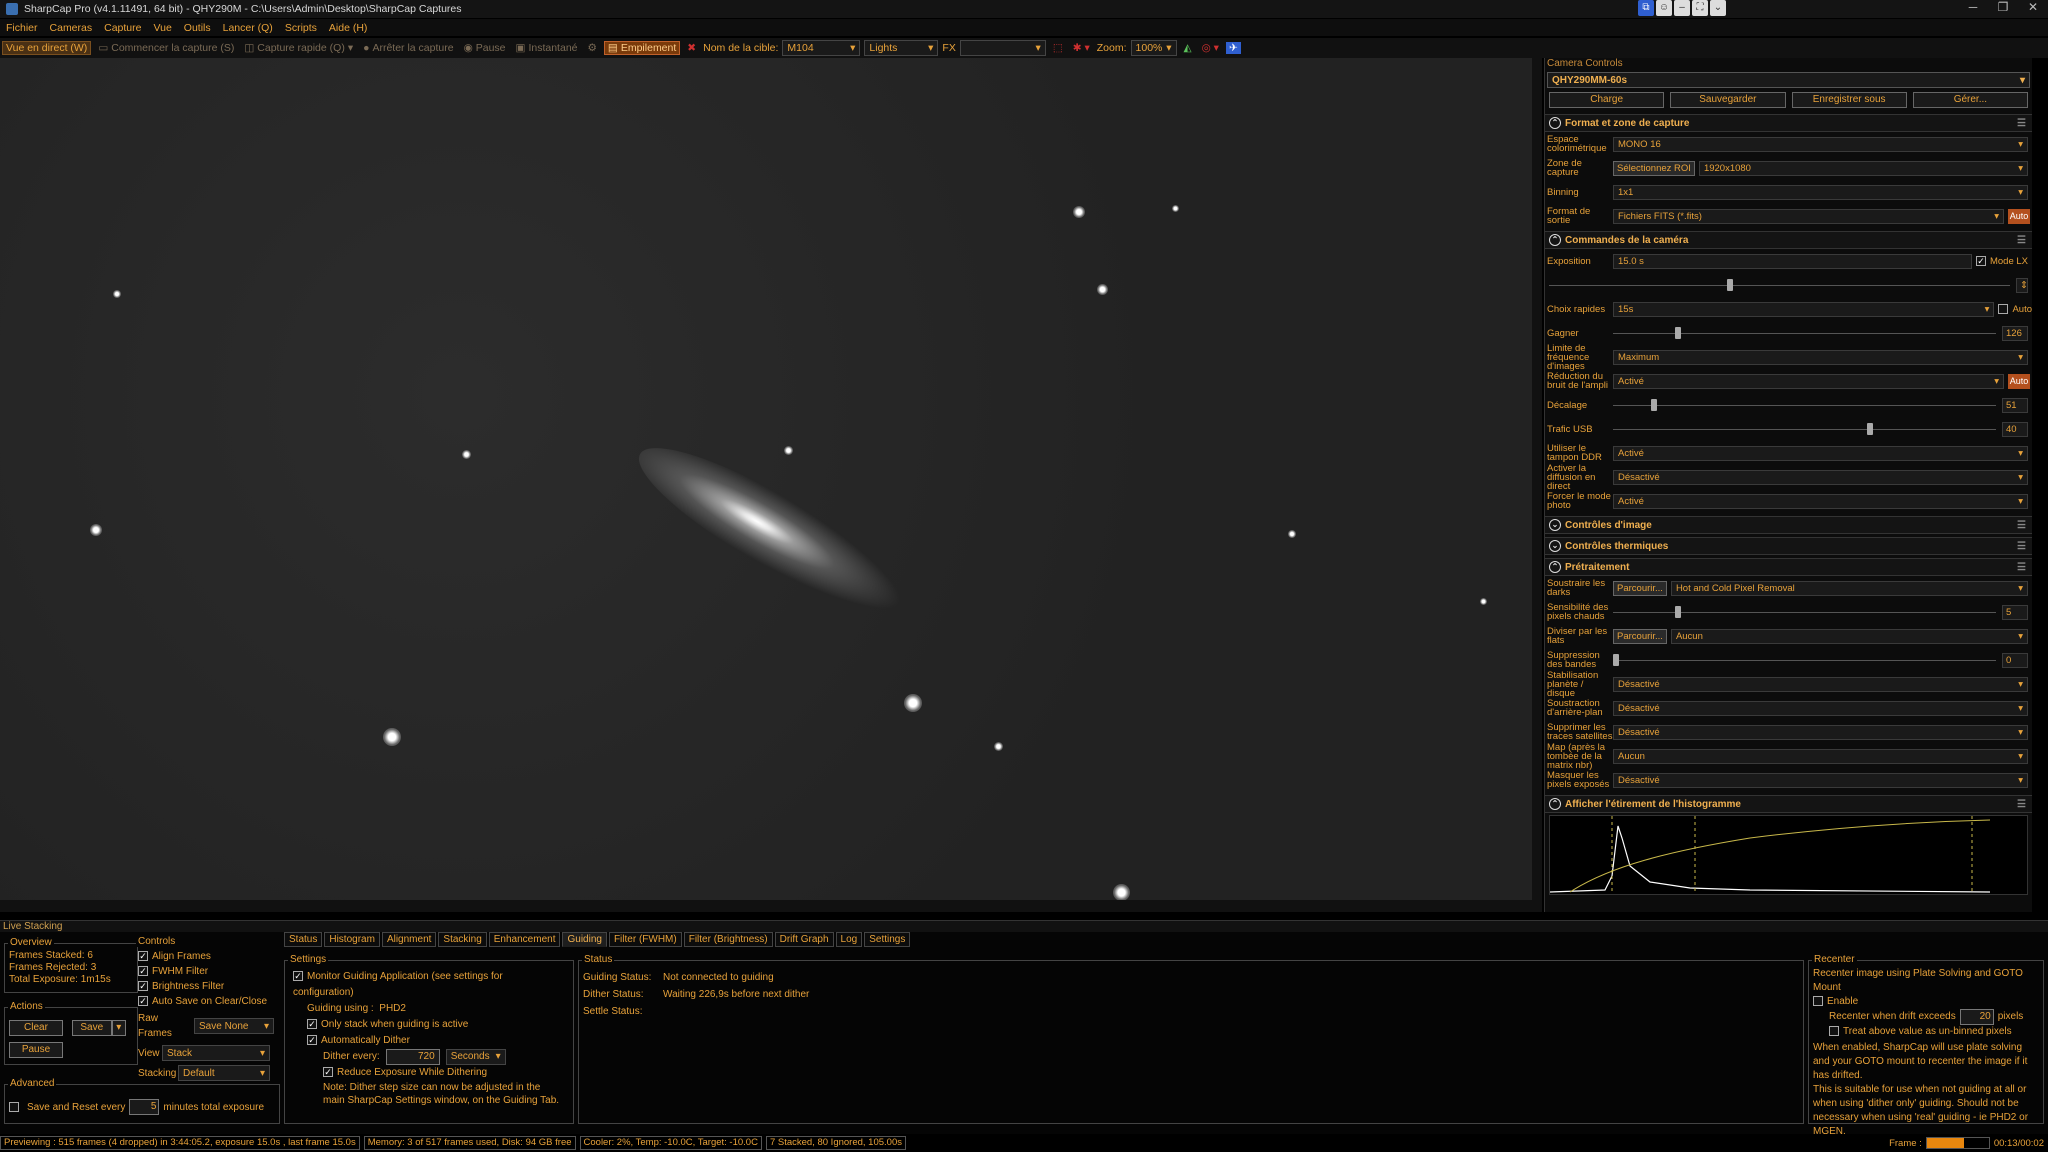 This screenshot has height=1152, width=2048. Describe the element at coordinates (1804, 612) in the screenshot. I see `hot-pixel-slider` at that location.